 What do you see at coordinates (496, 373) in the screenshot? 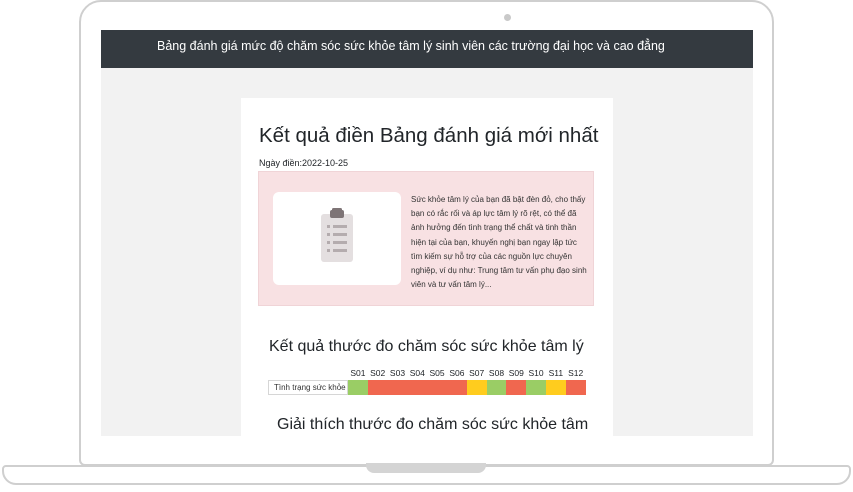
I see `scale-col-s08: S08` at bounding box center [496, 373].